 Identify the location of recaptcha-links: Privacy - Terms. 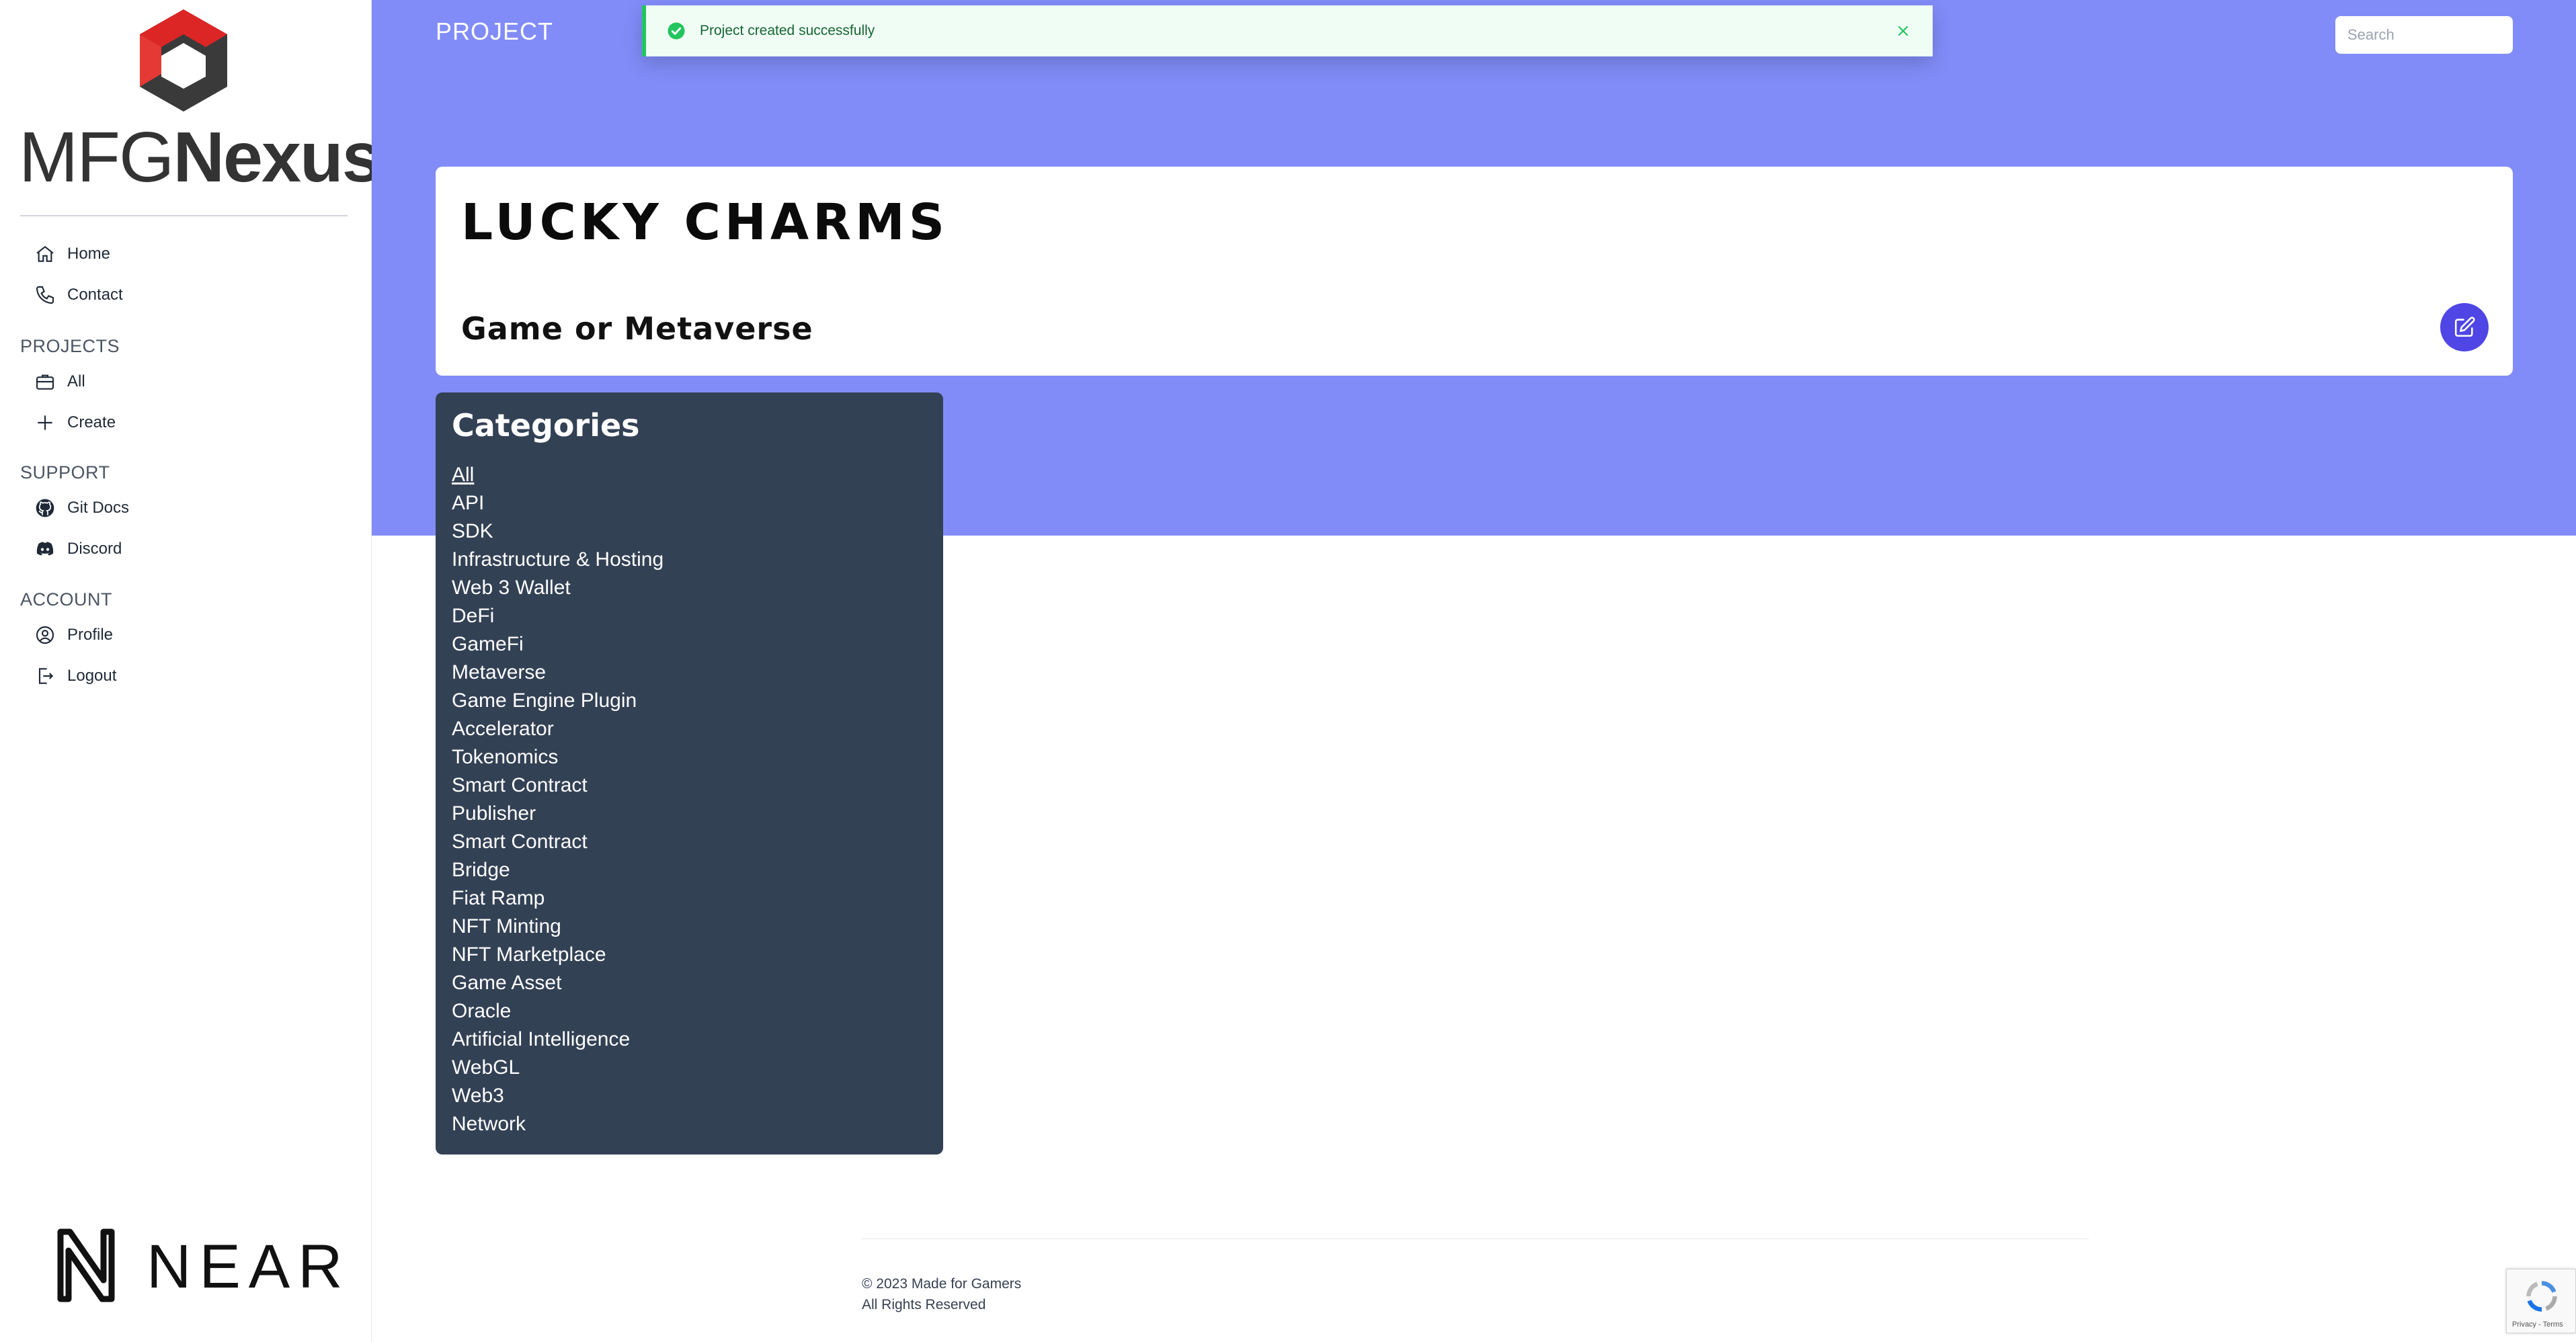
(2537, 1324).